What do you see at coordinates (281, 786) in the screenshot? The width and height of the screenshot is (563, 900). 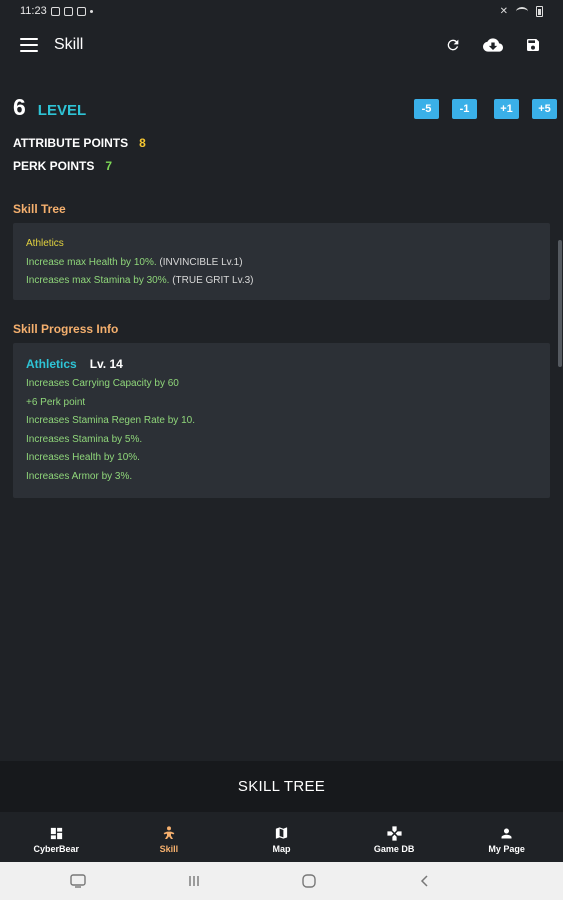 I see `skill-tree-button: SKILL TREE` at bounding box center [281, 786].